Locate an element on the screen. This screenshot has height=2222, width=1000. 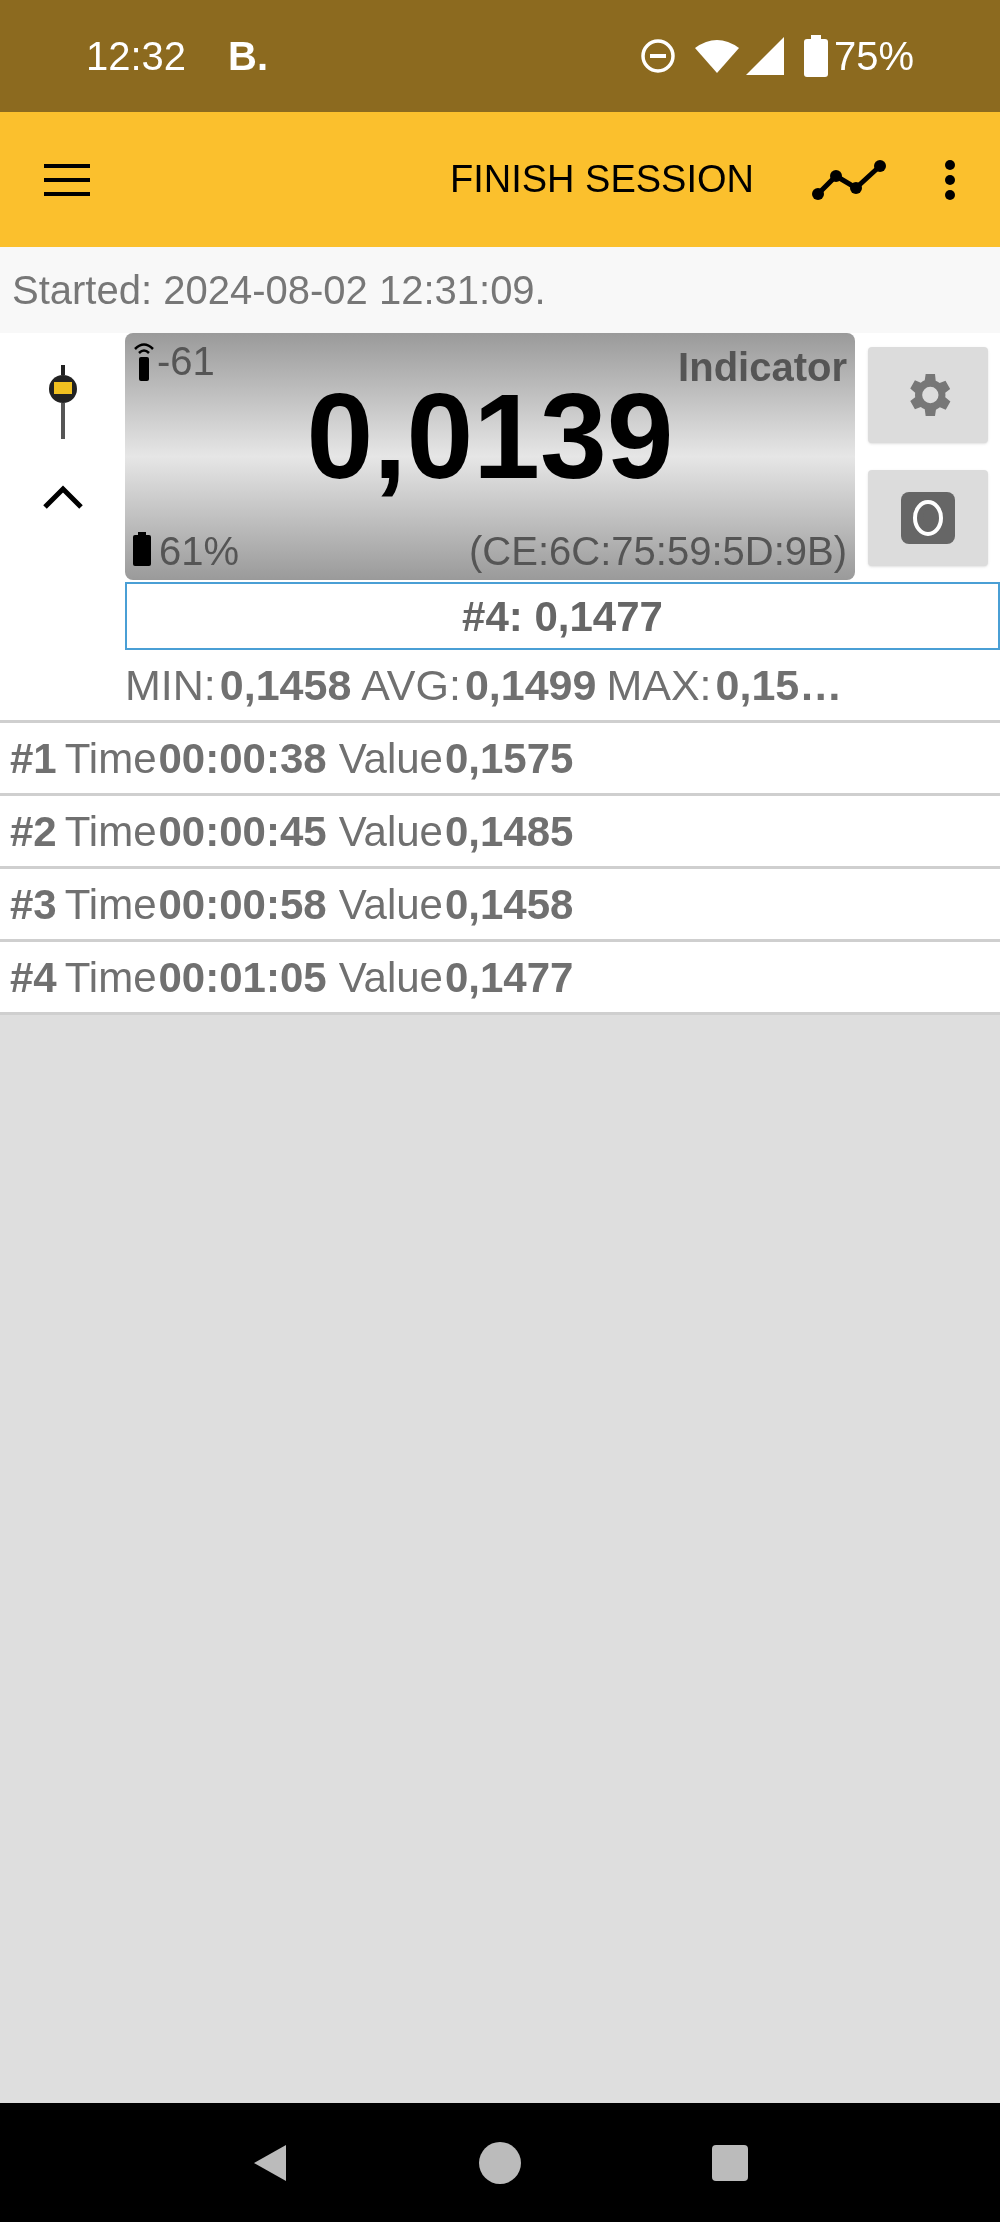
measurement-value: 0,1485 is located at coordinates (509, 831).